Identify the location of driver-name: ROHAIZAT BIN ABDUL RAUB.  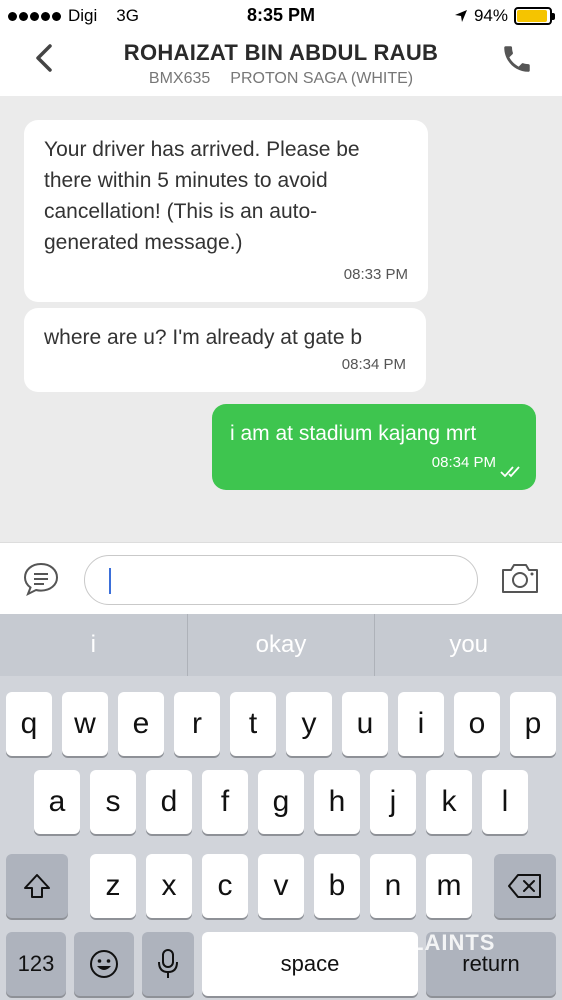
(281, 52).